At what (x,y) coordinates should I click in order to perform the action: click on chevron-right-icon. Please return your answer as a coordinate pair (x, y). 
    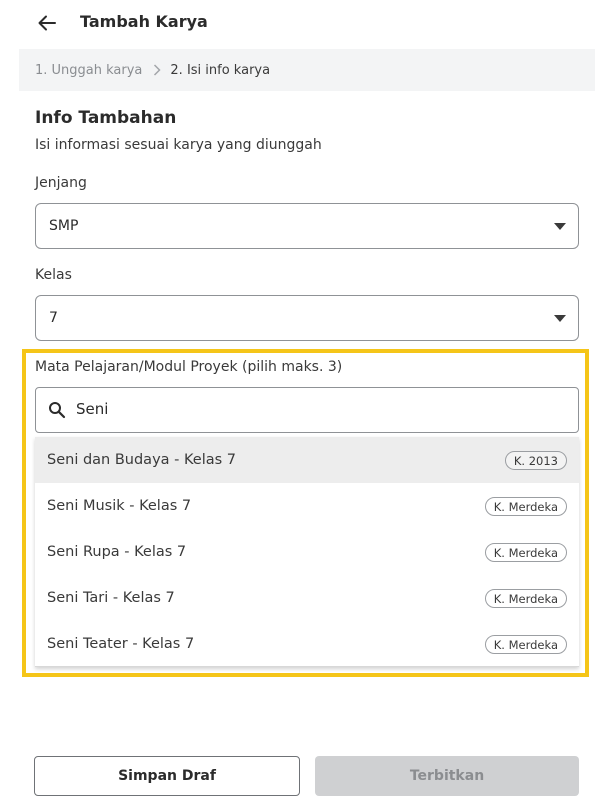
    Looking at the image, I should click on (157, 70).